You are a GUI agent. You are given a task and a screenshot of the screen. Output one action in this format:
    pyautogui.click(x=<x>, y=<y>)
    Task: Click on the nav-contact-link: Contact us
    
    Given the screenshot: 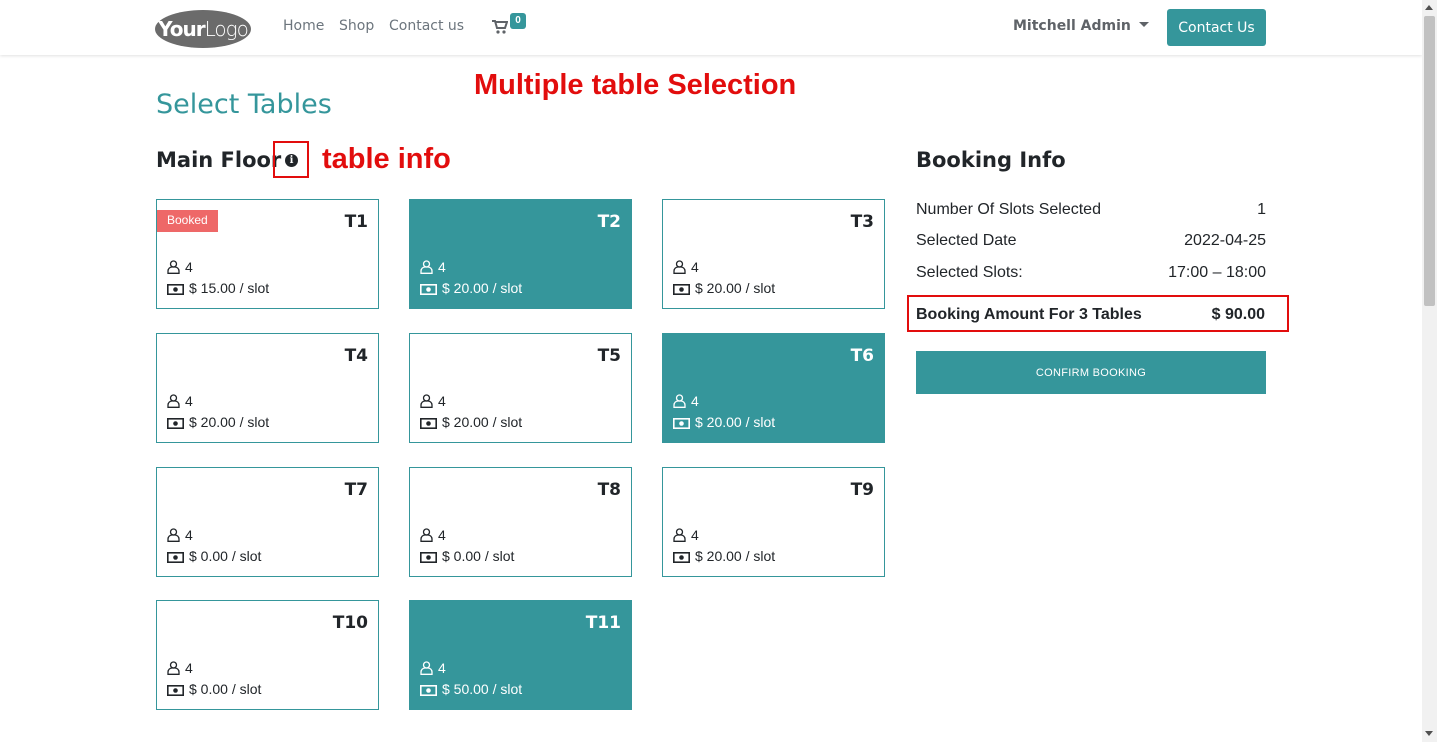 What is the action you would take?
    pyautogui.click(x=426, y=26)
    